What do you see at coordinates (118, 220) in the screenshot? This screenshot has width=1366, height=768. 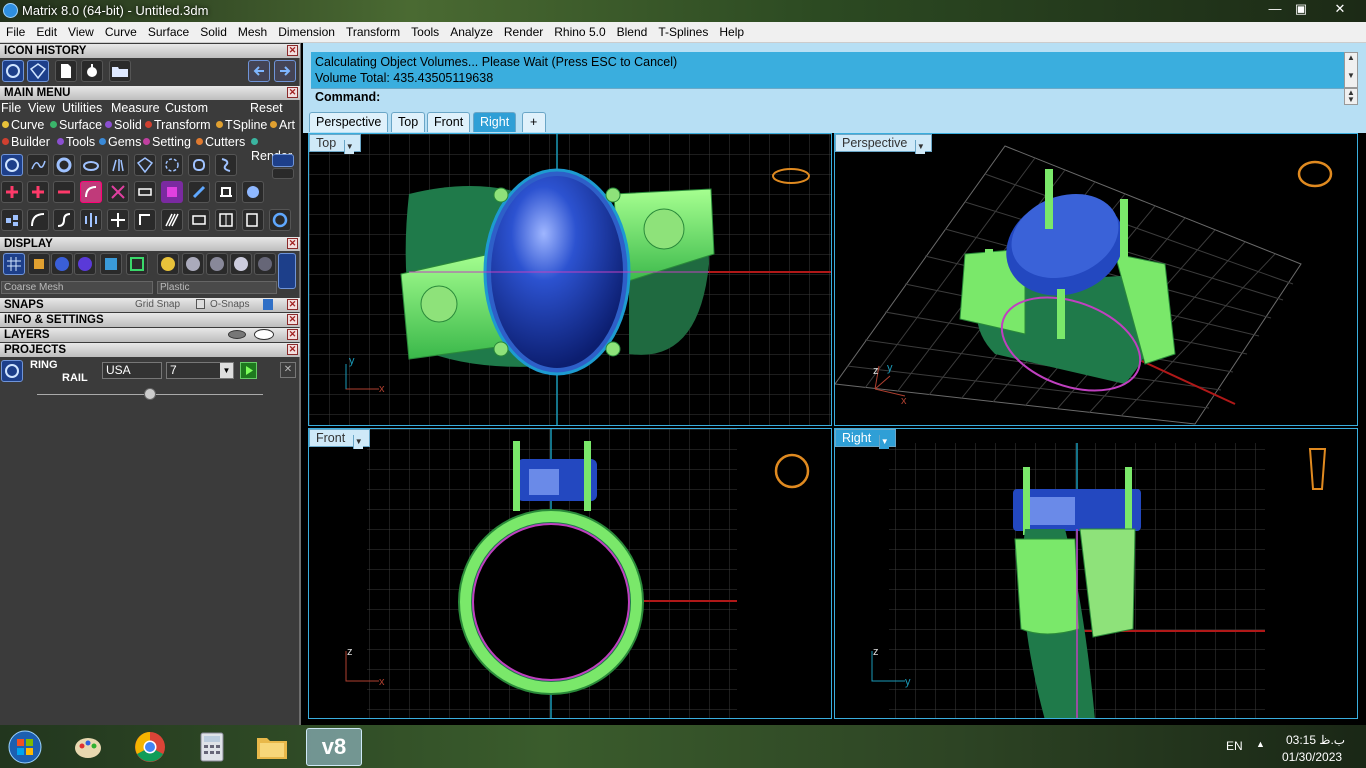 I see `move-icon` at bounding box center [118, 220].